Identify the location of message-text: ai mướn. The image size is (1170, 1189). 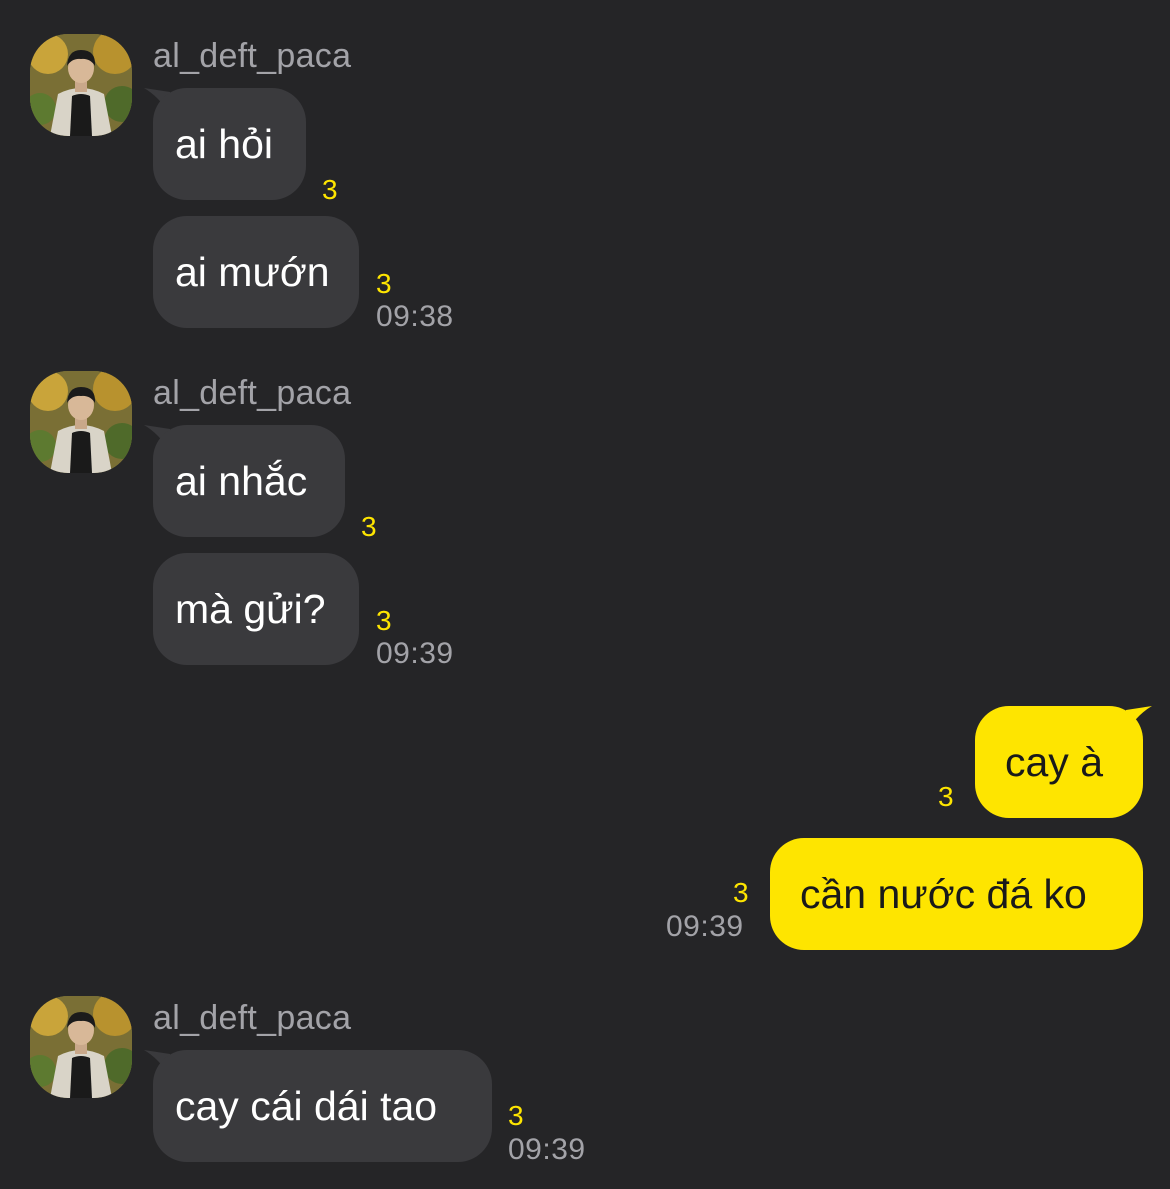
(252, 272).